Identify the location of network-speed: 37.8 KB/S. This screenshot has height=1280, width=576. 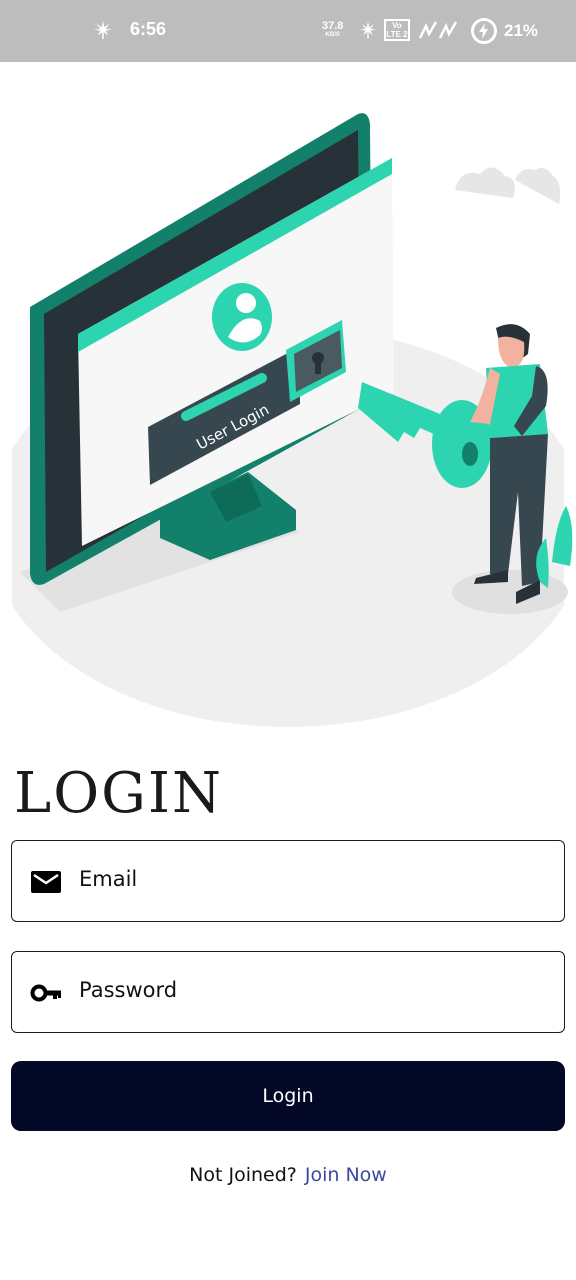
(333, 29).